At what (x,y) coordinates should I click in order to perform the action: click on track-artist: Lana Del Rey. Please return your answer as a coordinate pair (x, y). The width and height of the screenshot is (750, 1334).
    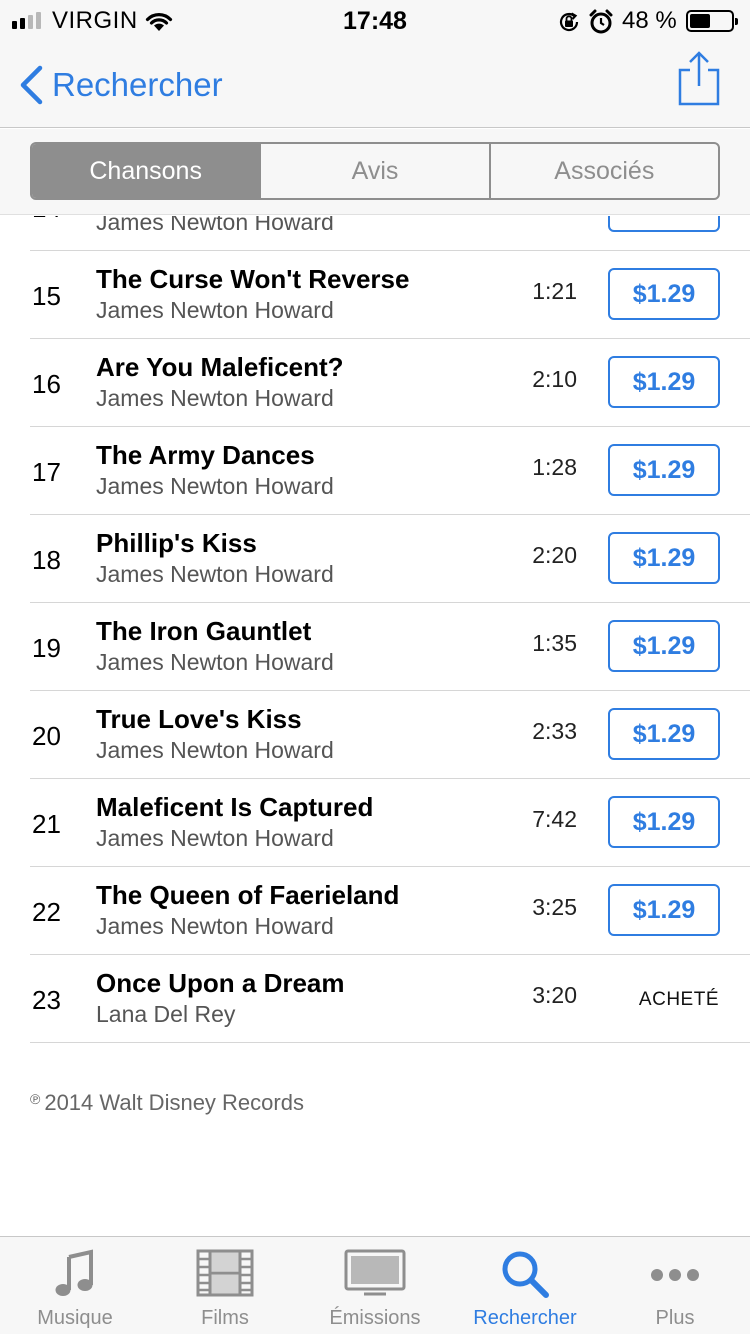
    Looking at the image, I should click on (166, 1014).